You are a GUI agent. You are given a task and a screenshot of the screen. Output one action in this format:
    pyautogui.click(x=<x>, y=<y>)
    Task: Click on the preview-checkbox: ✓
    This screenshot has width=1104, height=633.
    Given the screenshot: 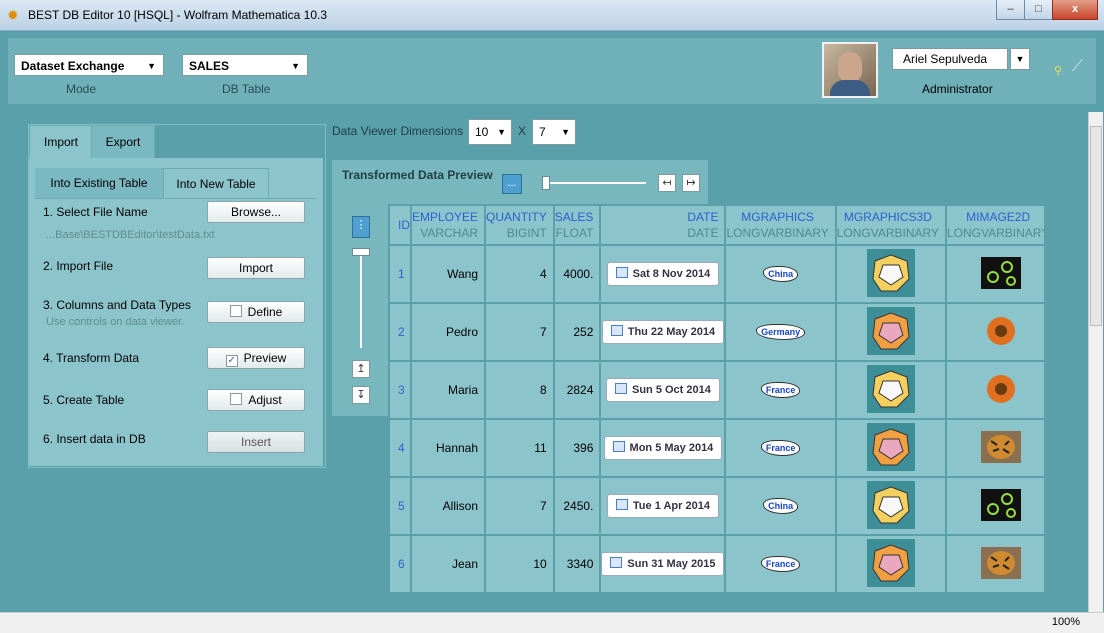 What is the action you would take?
    pyautogui.click(x=231, y=361)
    